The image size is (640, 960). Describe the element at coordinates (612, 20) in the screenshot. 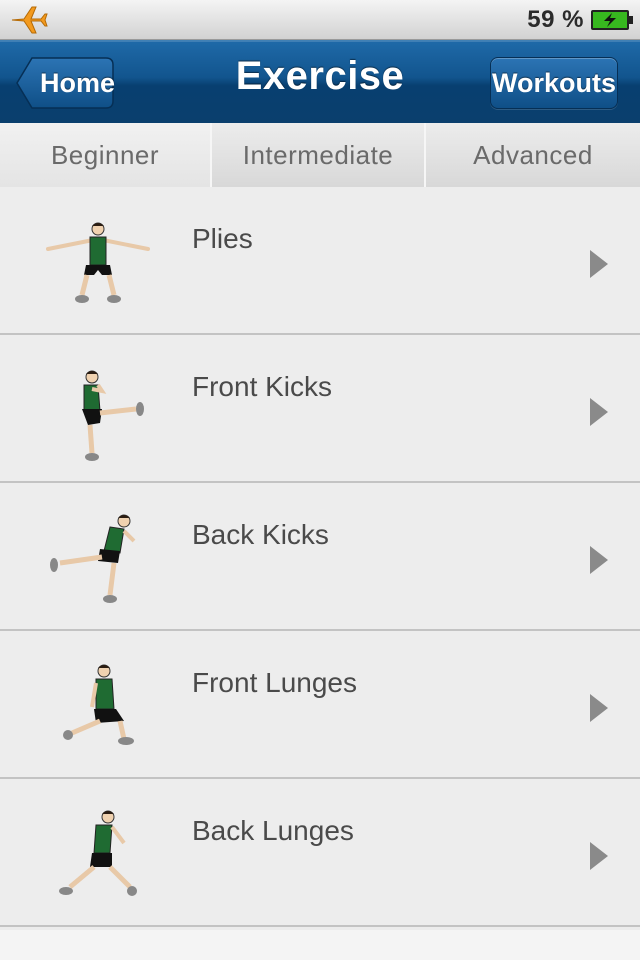

I see `battery-charging-icon` at that location.